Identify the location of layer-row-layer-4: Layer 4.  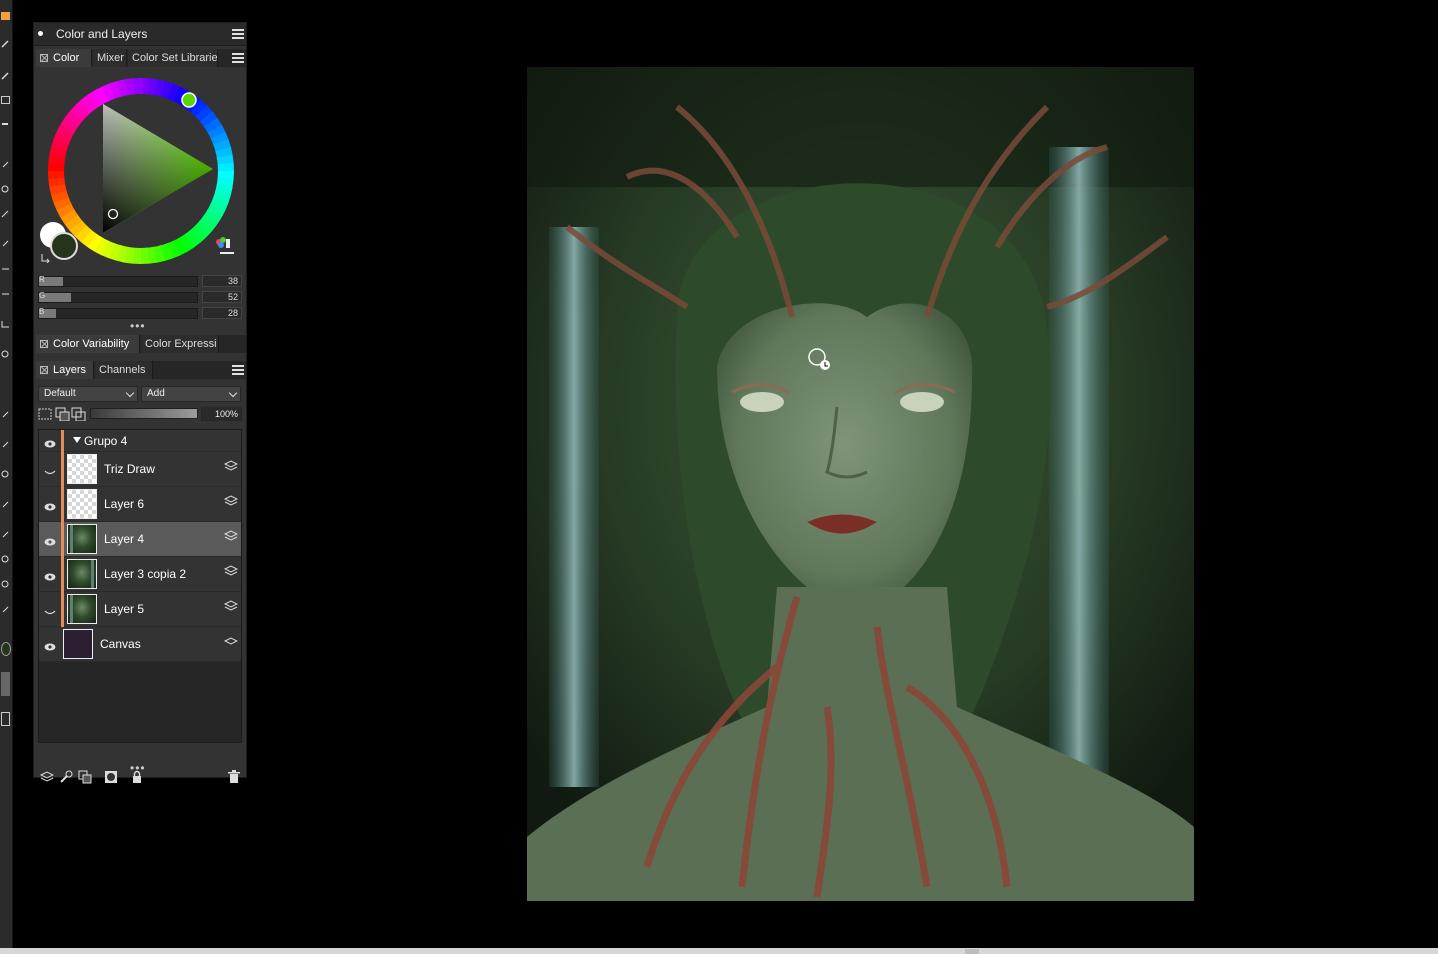
(140, 539).